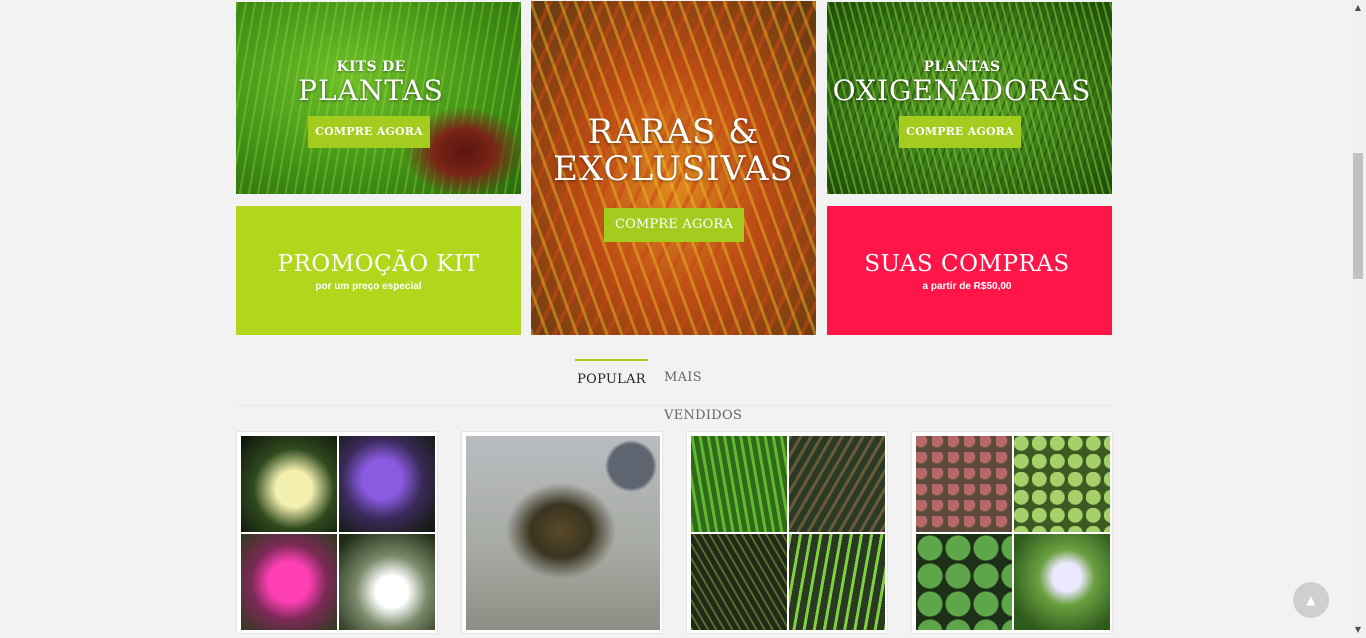 This screenshot has width=1366, height=638. I want to click on product-card-caramujo, so click(562, 532).